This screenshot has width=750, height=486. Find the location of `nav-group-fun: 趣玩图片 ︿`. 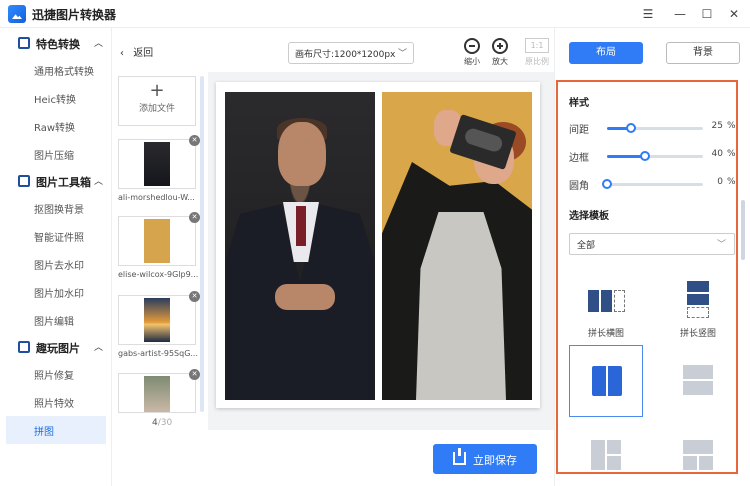

nav-group-fun: 趣玩图片 ︿ is located at coordinates (56, 347).